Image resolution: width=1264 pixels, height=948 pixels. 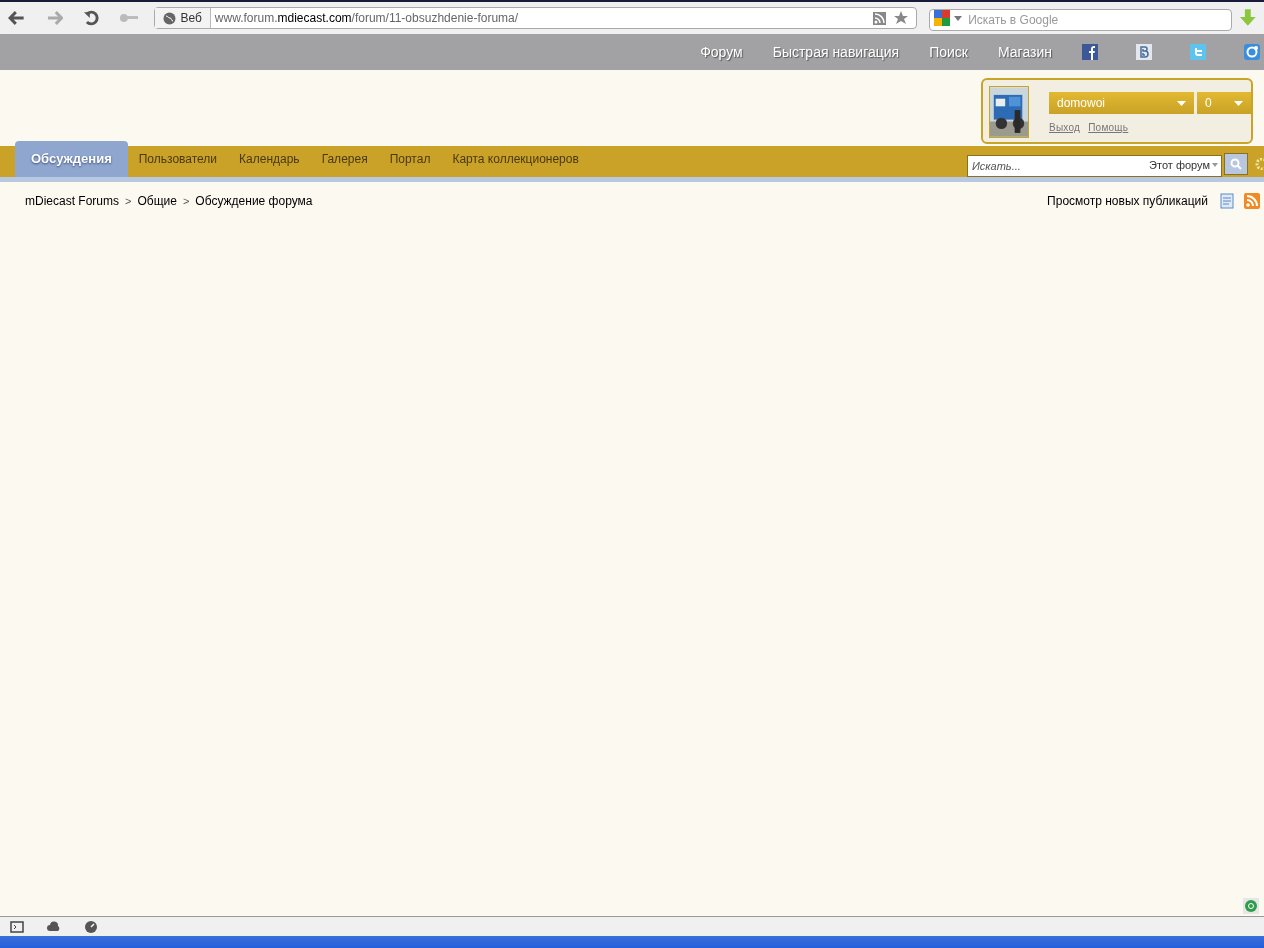 I want to click on speedometer-icon, so click(x=91, y=926).